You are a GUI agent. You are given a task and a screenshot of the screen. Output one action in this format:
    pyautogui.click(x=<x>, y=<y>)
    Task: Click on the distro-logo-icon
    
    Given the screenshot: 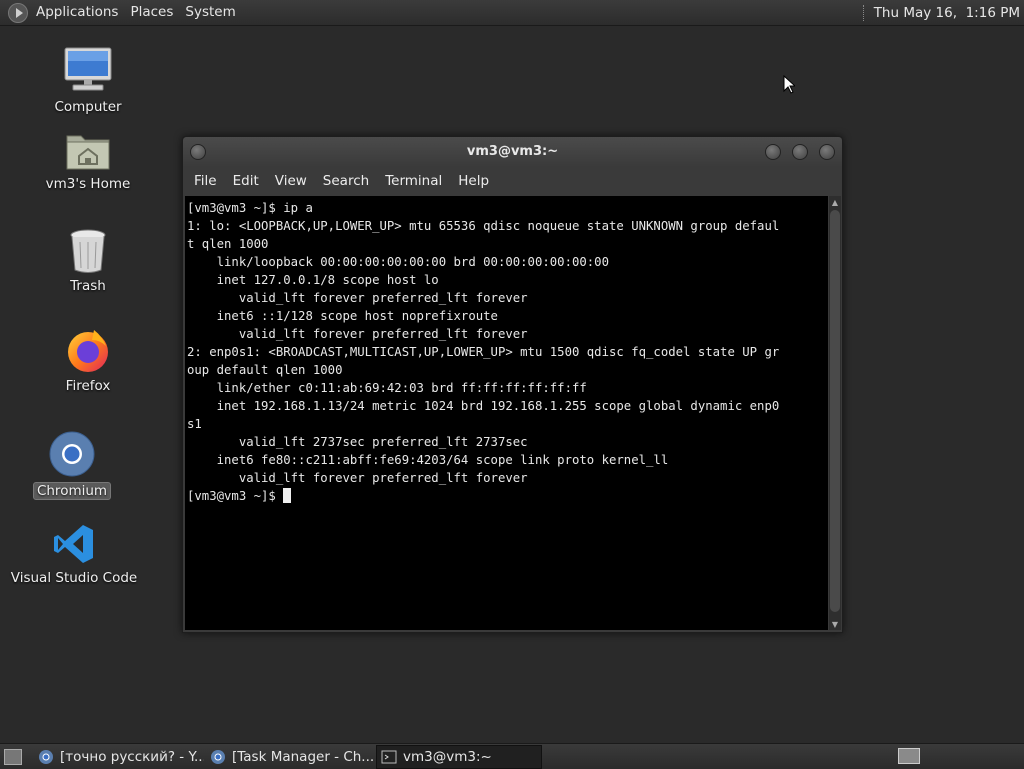 What is the action you would take?
    pyautogui.click(x=18, y=12)
    